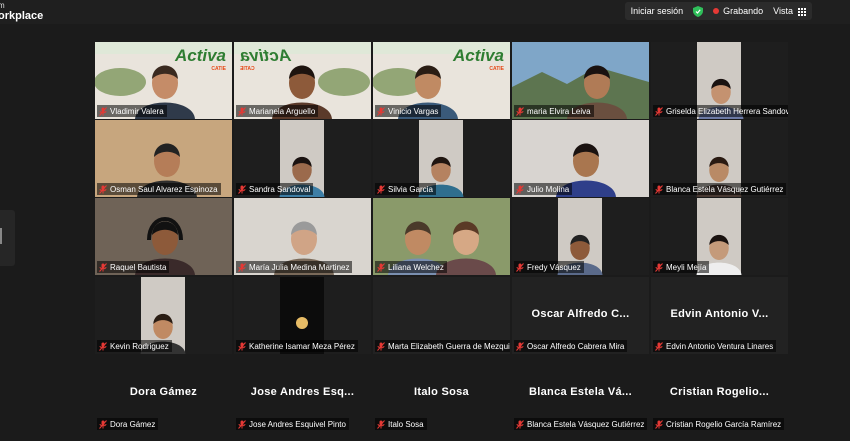  Describe the element at coordinates (580, 80) in the screenshot. I see `participant-tile: maria Elvira Leiva` at that location.